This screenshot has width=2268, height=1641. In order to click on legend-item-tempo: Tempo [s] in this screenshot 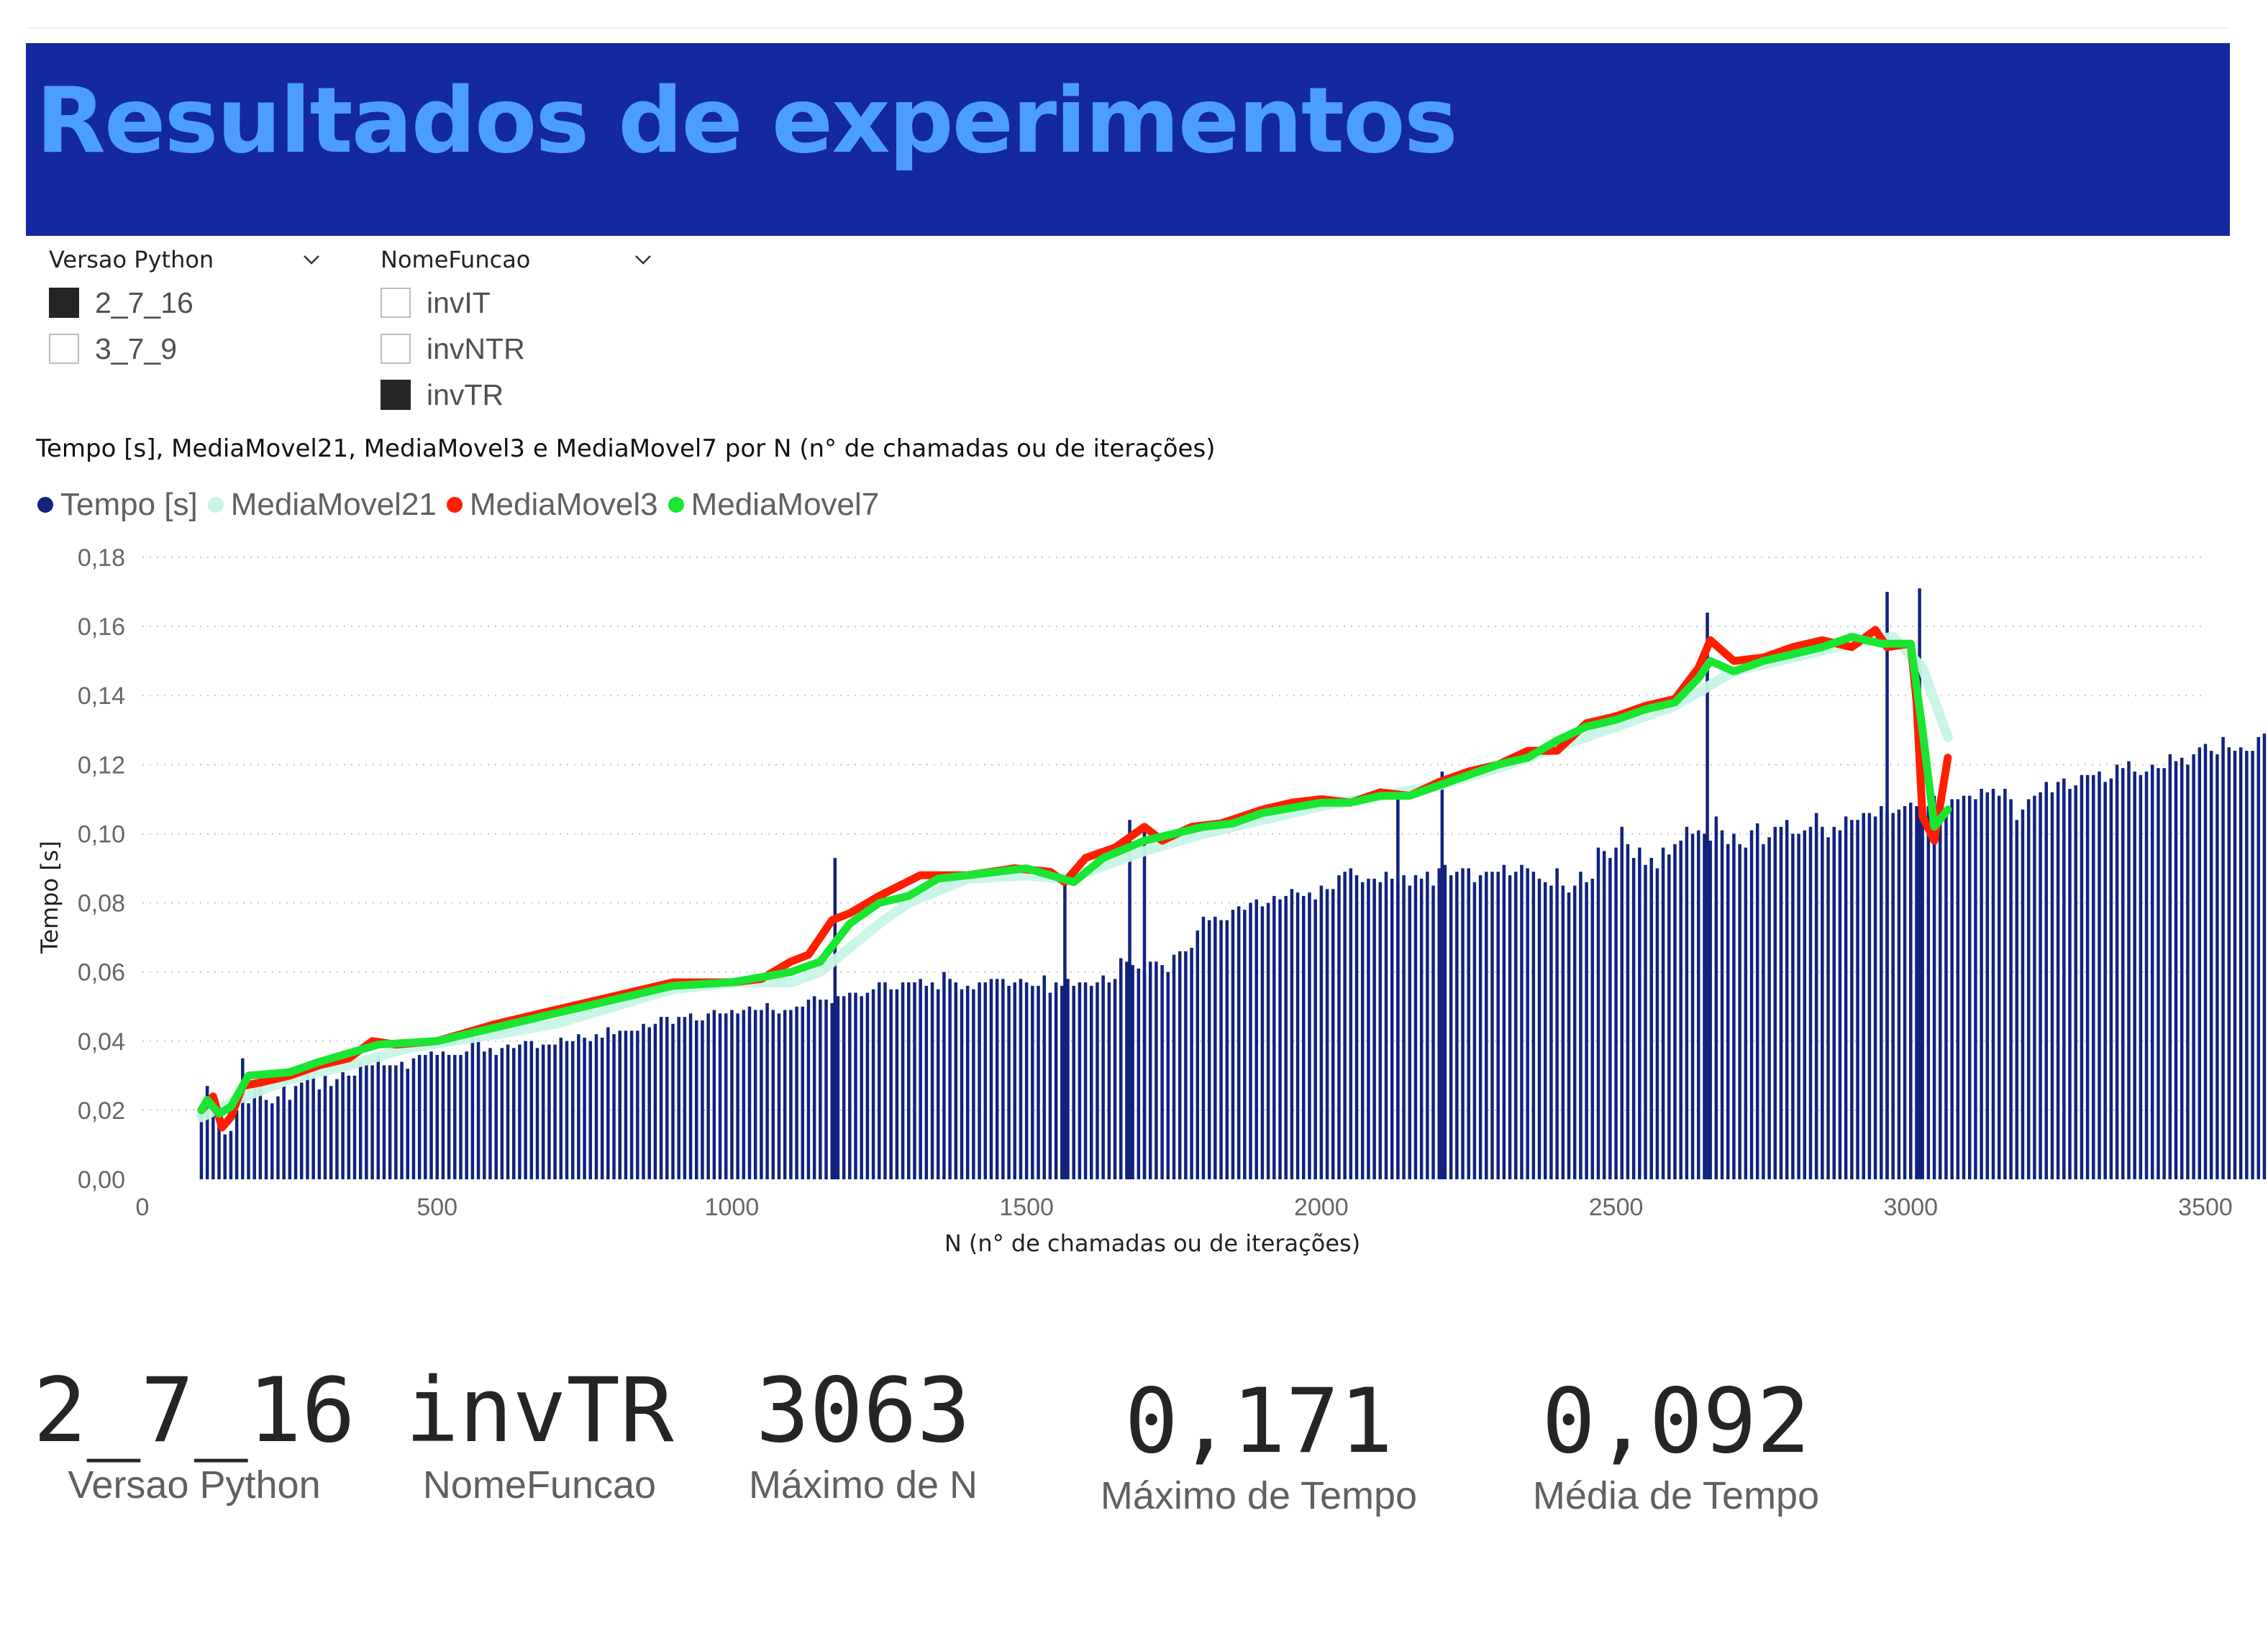, I will do `click(117, 505)`.